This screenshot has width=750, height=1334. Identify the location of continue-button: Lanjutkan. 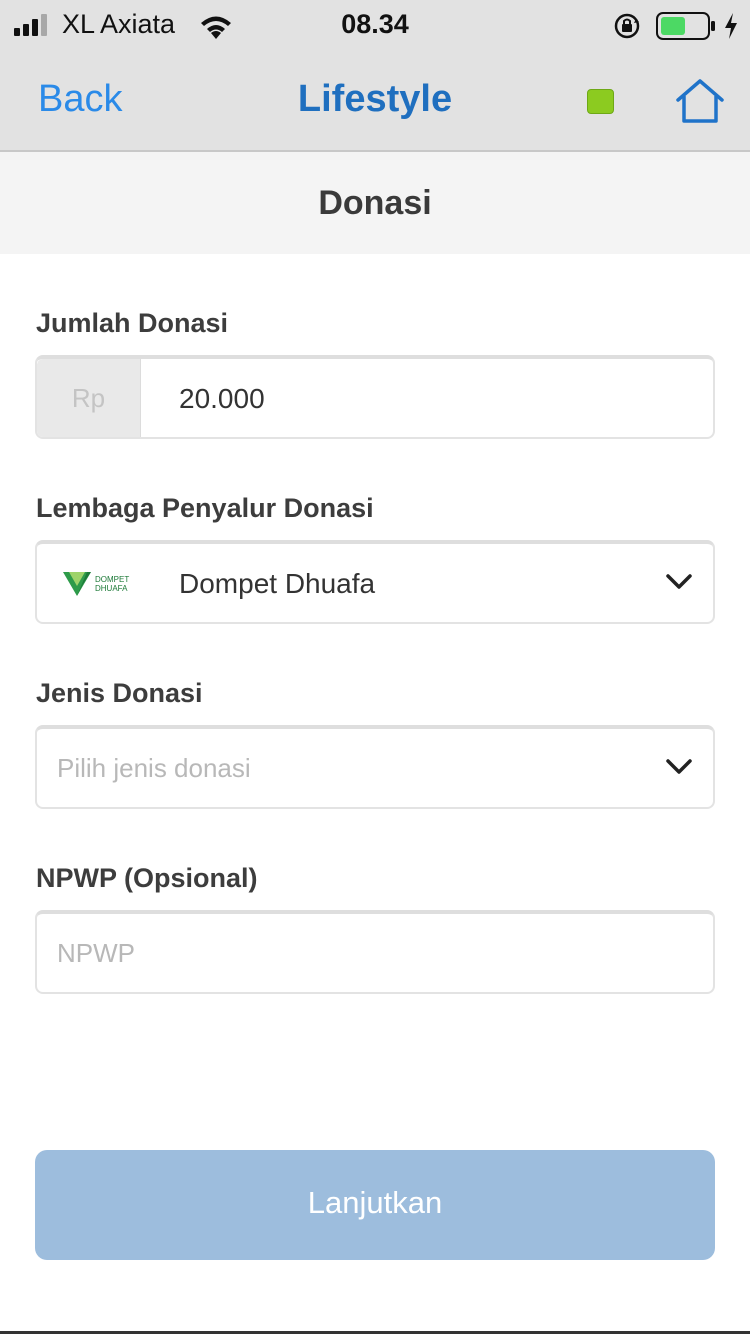
(375, 1205).